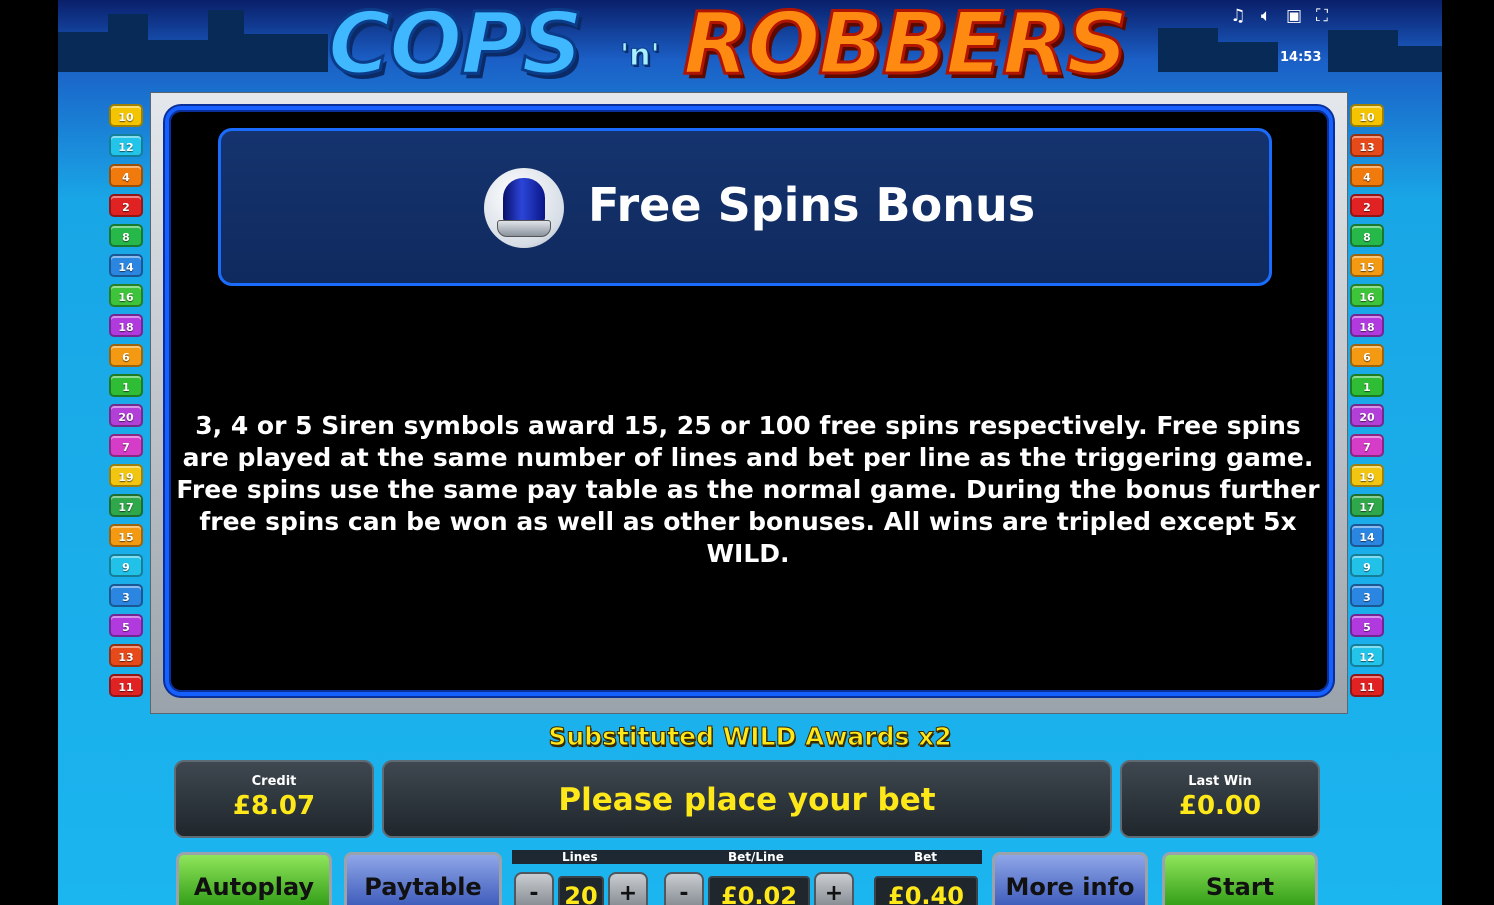 The image size is (1494, 905). What do you see at coordinates (926, 890) in the screenshot?
I see `bet-value: £0.40` at bounding box center [926, 890].